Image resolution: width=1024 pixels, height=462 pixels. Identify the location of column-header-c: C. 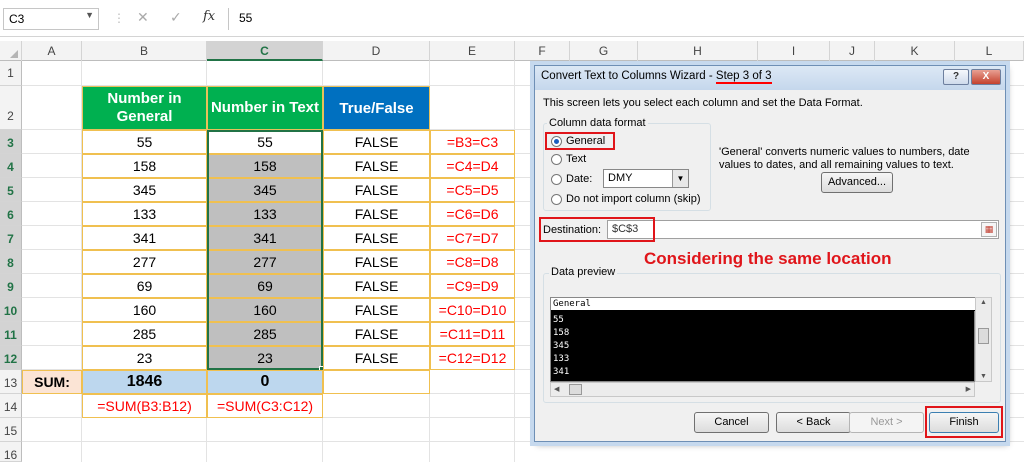
(265, 51).